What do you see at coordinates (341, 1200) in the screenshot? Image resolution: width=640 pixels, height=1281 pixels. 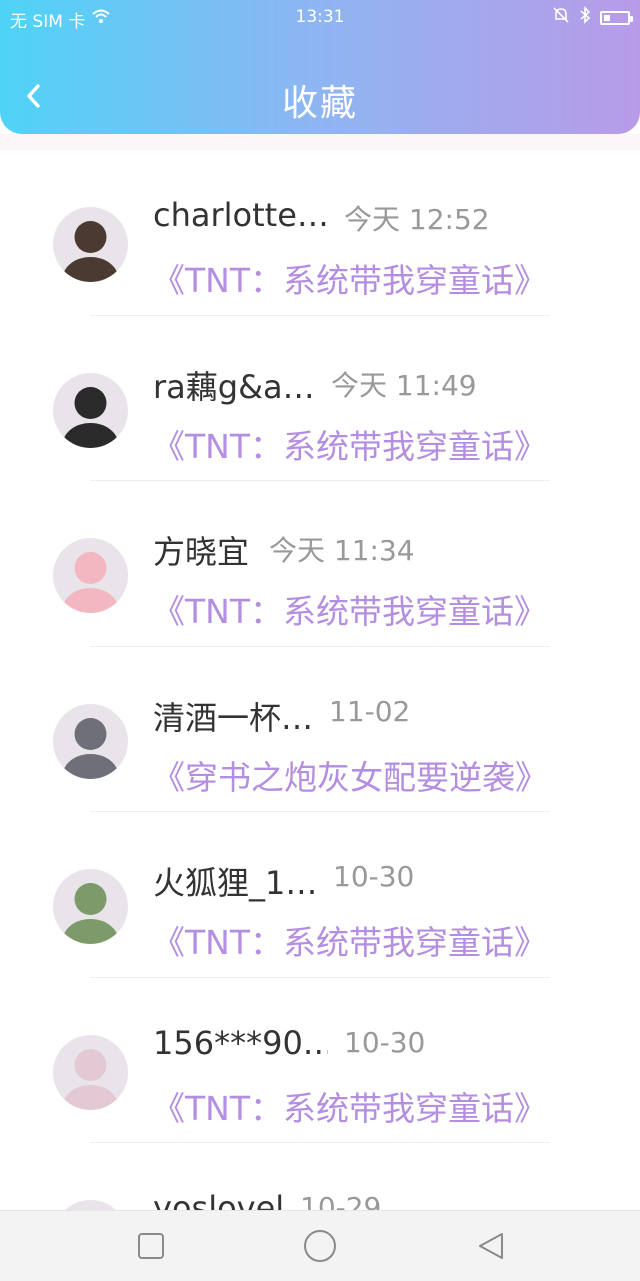 I see `favorite-time: 10-29` at bounding box center [341, 1200].